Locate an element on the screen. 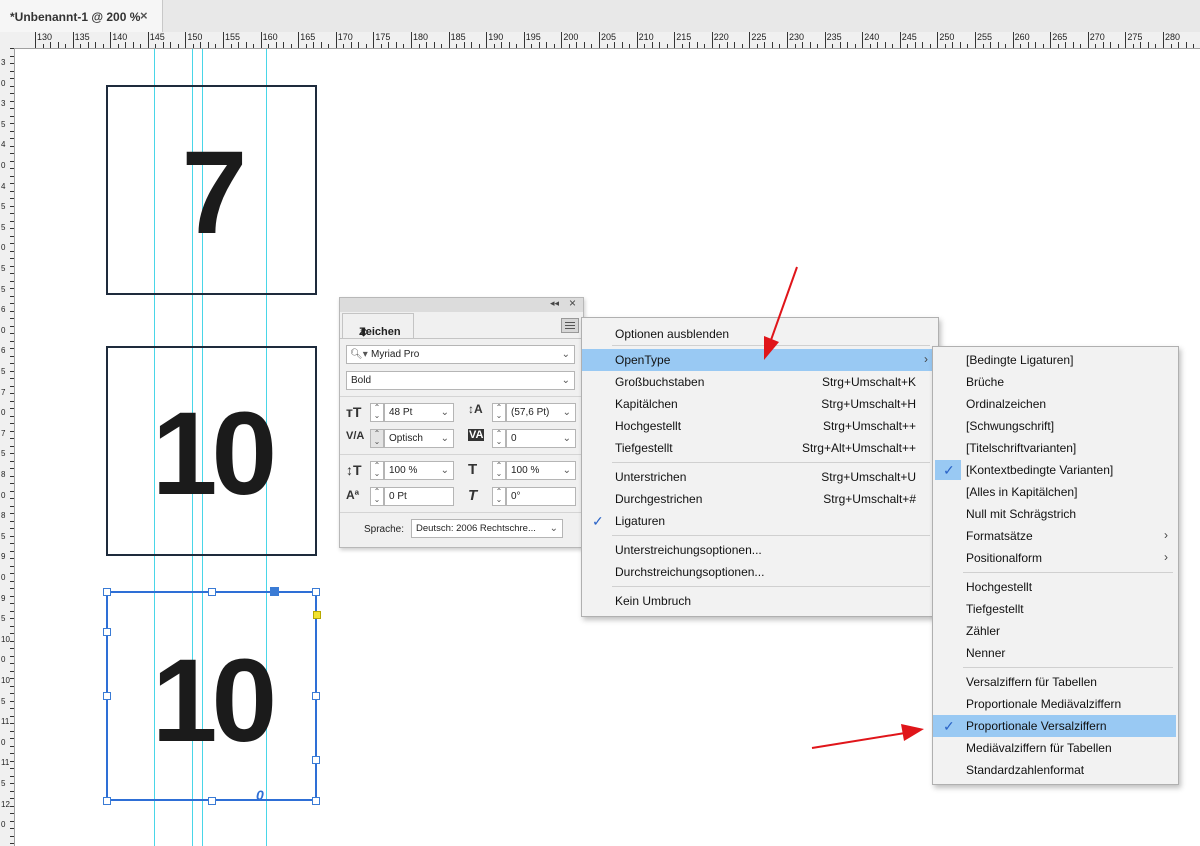 The height and width of the screenshot is (846, 1200). annotation-arrows is located at coordinates (844, 507).